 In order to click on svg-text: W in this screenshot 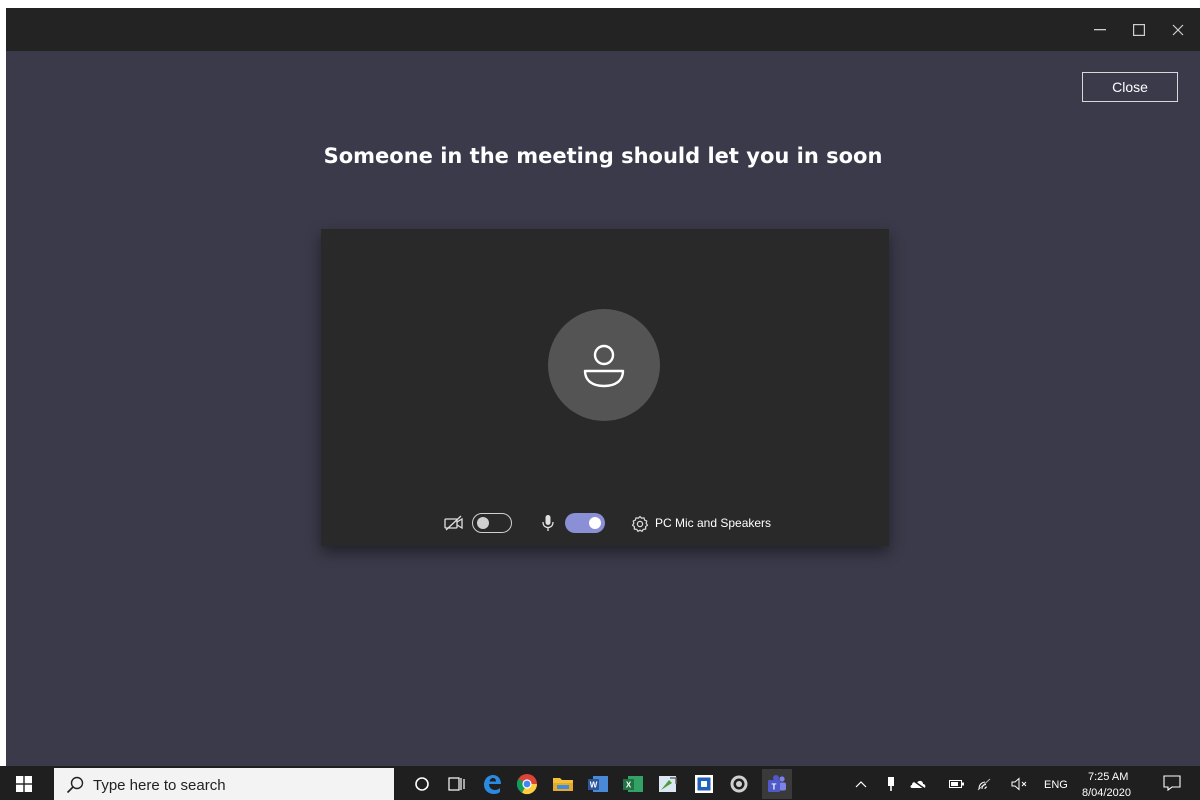, I will do `click(594, 785)`.